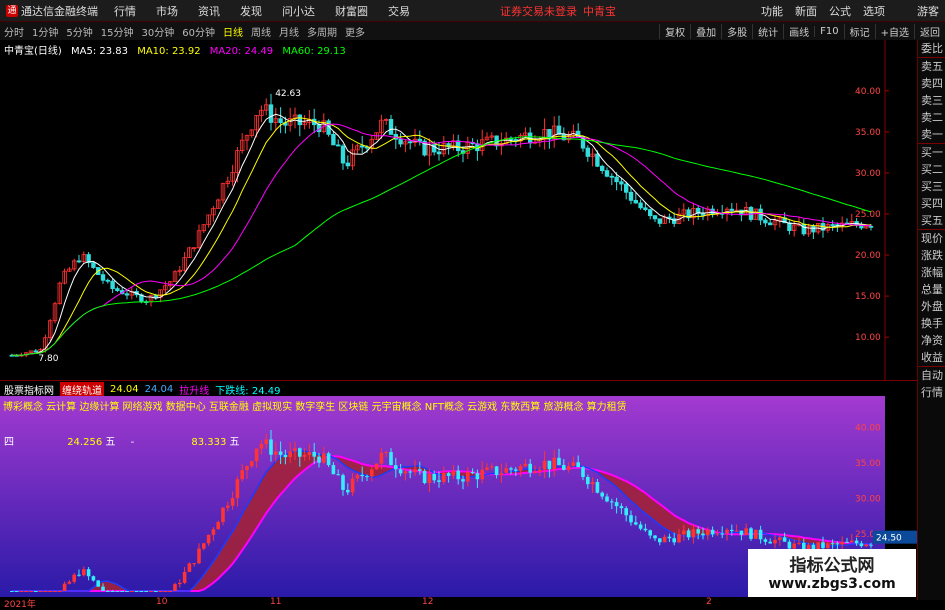  Describe the element at coordinates (840, 11) in the screenshot. I see `menu-formula: 公式` at that location.